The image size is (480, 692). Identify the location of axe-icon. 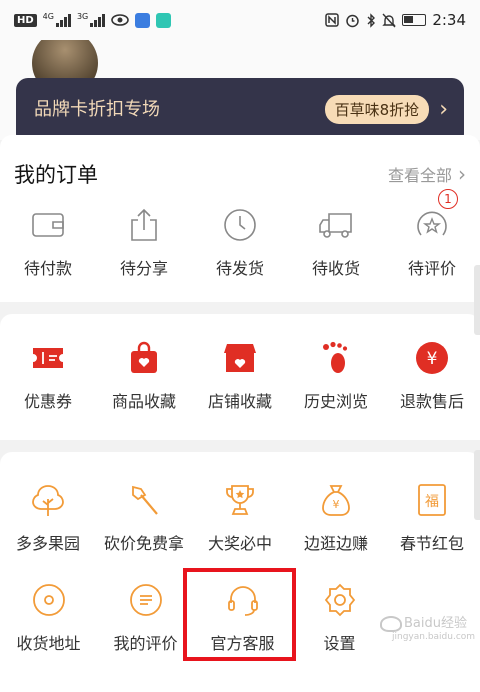
(144, 500).